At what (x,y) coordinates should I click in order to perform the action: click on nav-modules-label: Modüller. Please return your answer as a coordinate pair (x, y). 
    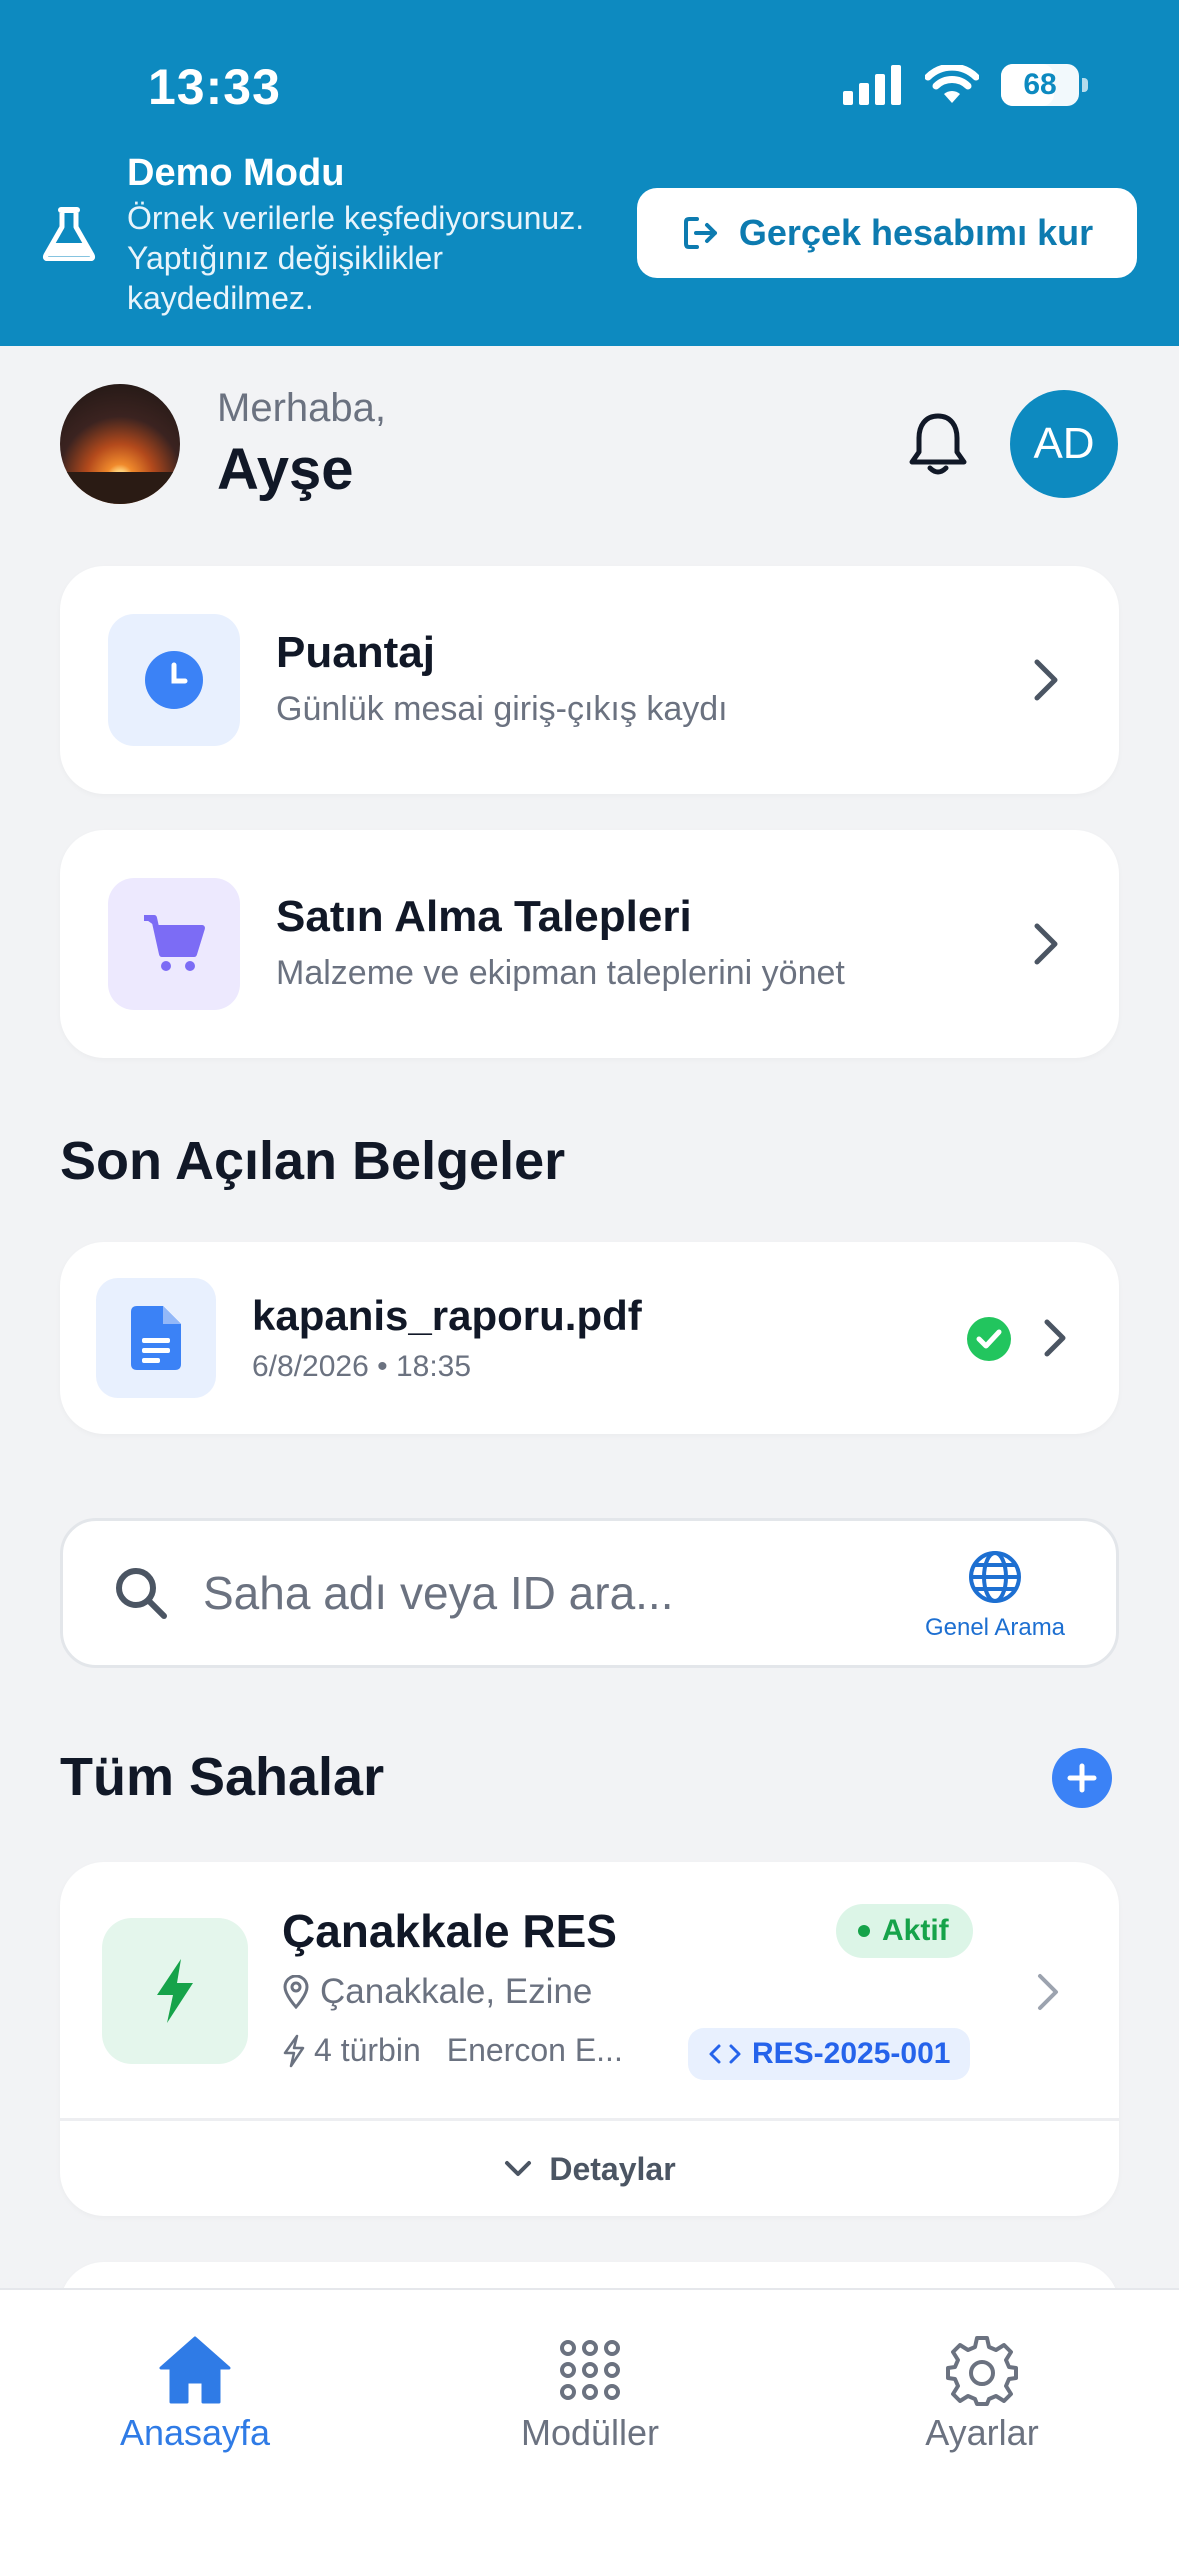
    Looking at the image, I should click on (590, 2432).